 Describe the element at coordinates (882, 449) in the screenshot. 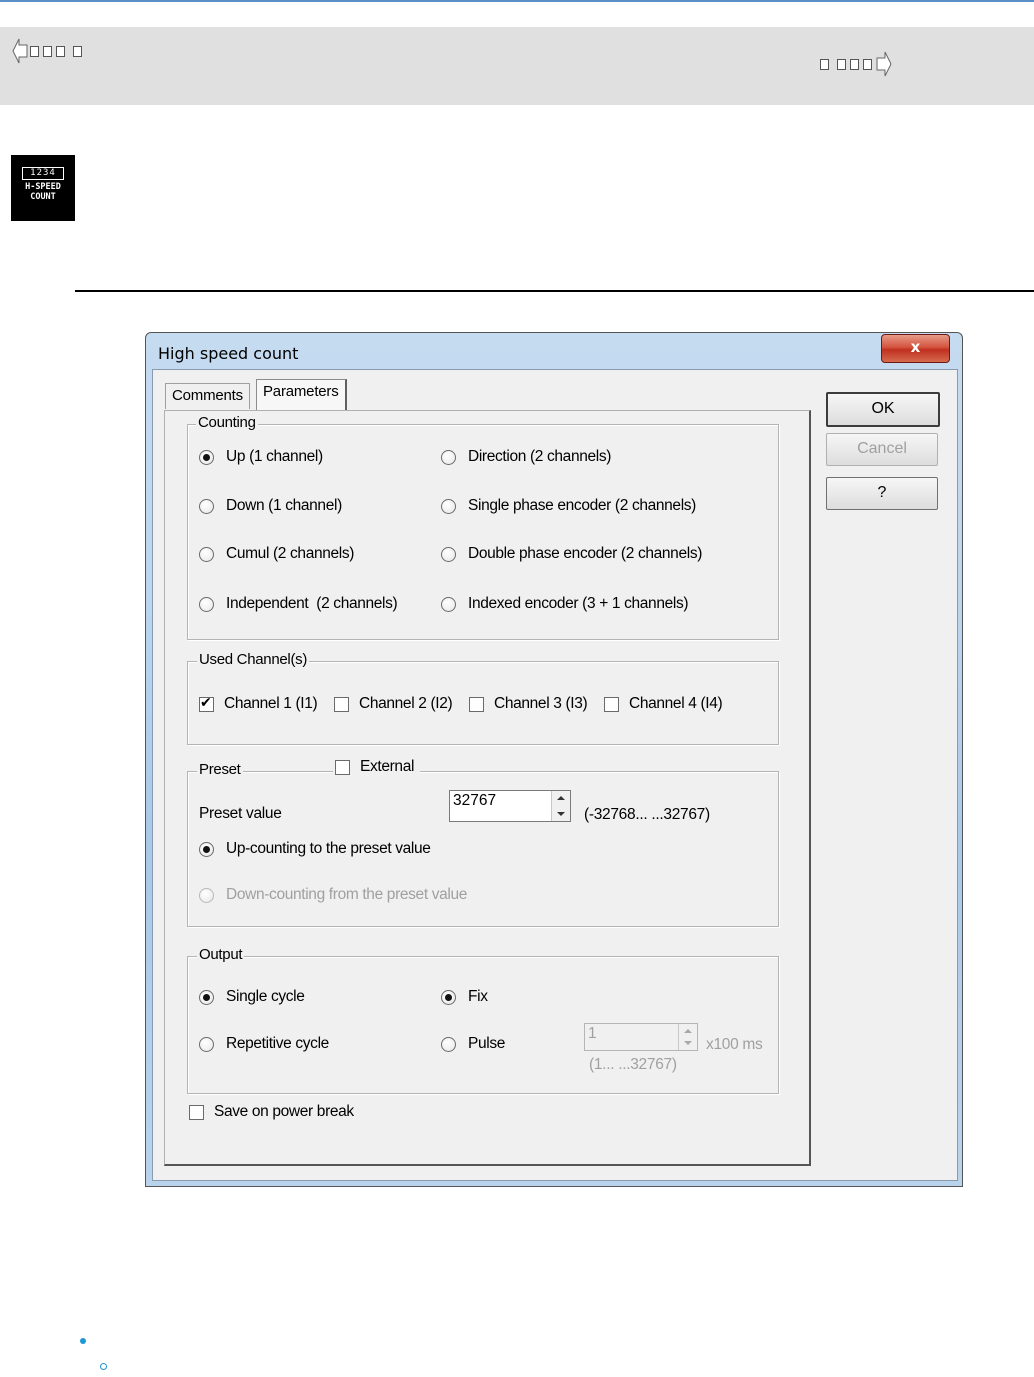

I see `cancel-button: Cancel` at that location.